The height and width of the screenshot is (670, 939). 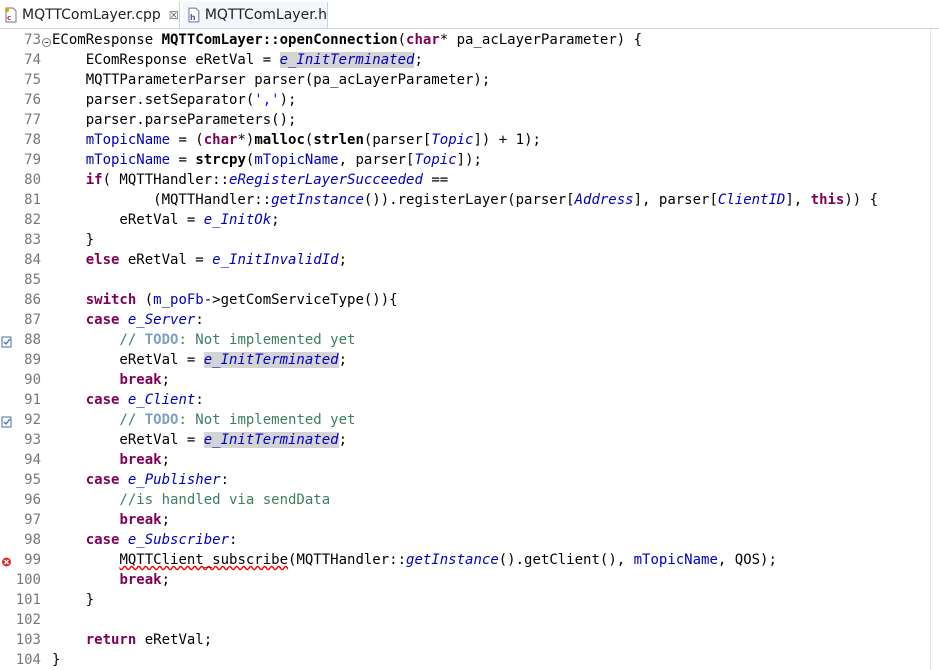 I want to click on code-line: 83 }, so click(x=469, y=240).